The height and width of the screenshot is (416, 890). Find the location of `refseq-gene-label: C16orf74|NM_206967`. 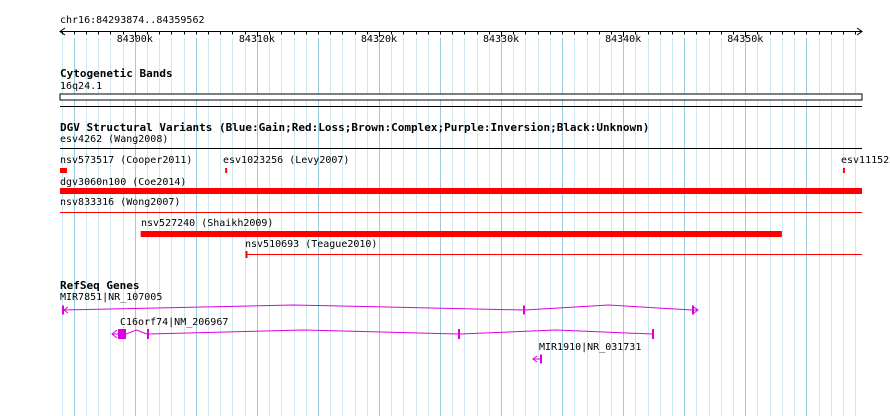

refseq-gene-label: C16orf74|NM_206967 is located at coordinates (174, 322).